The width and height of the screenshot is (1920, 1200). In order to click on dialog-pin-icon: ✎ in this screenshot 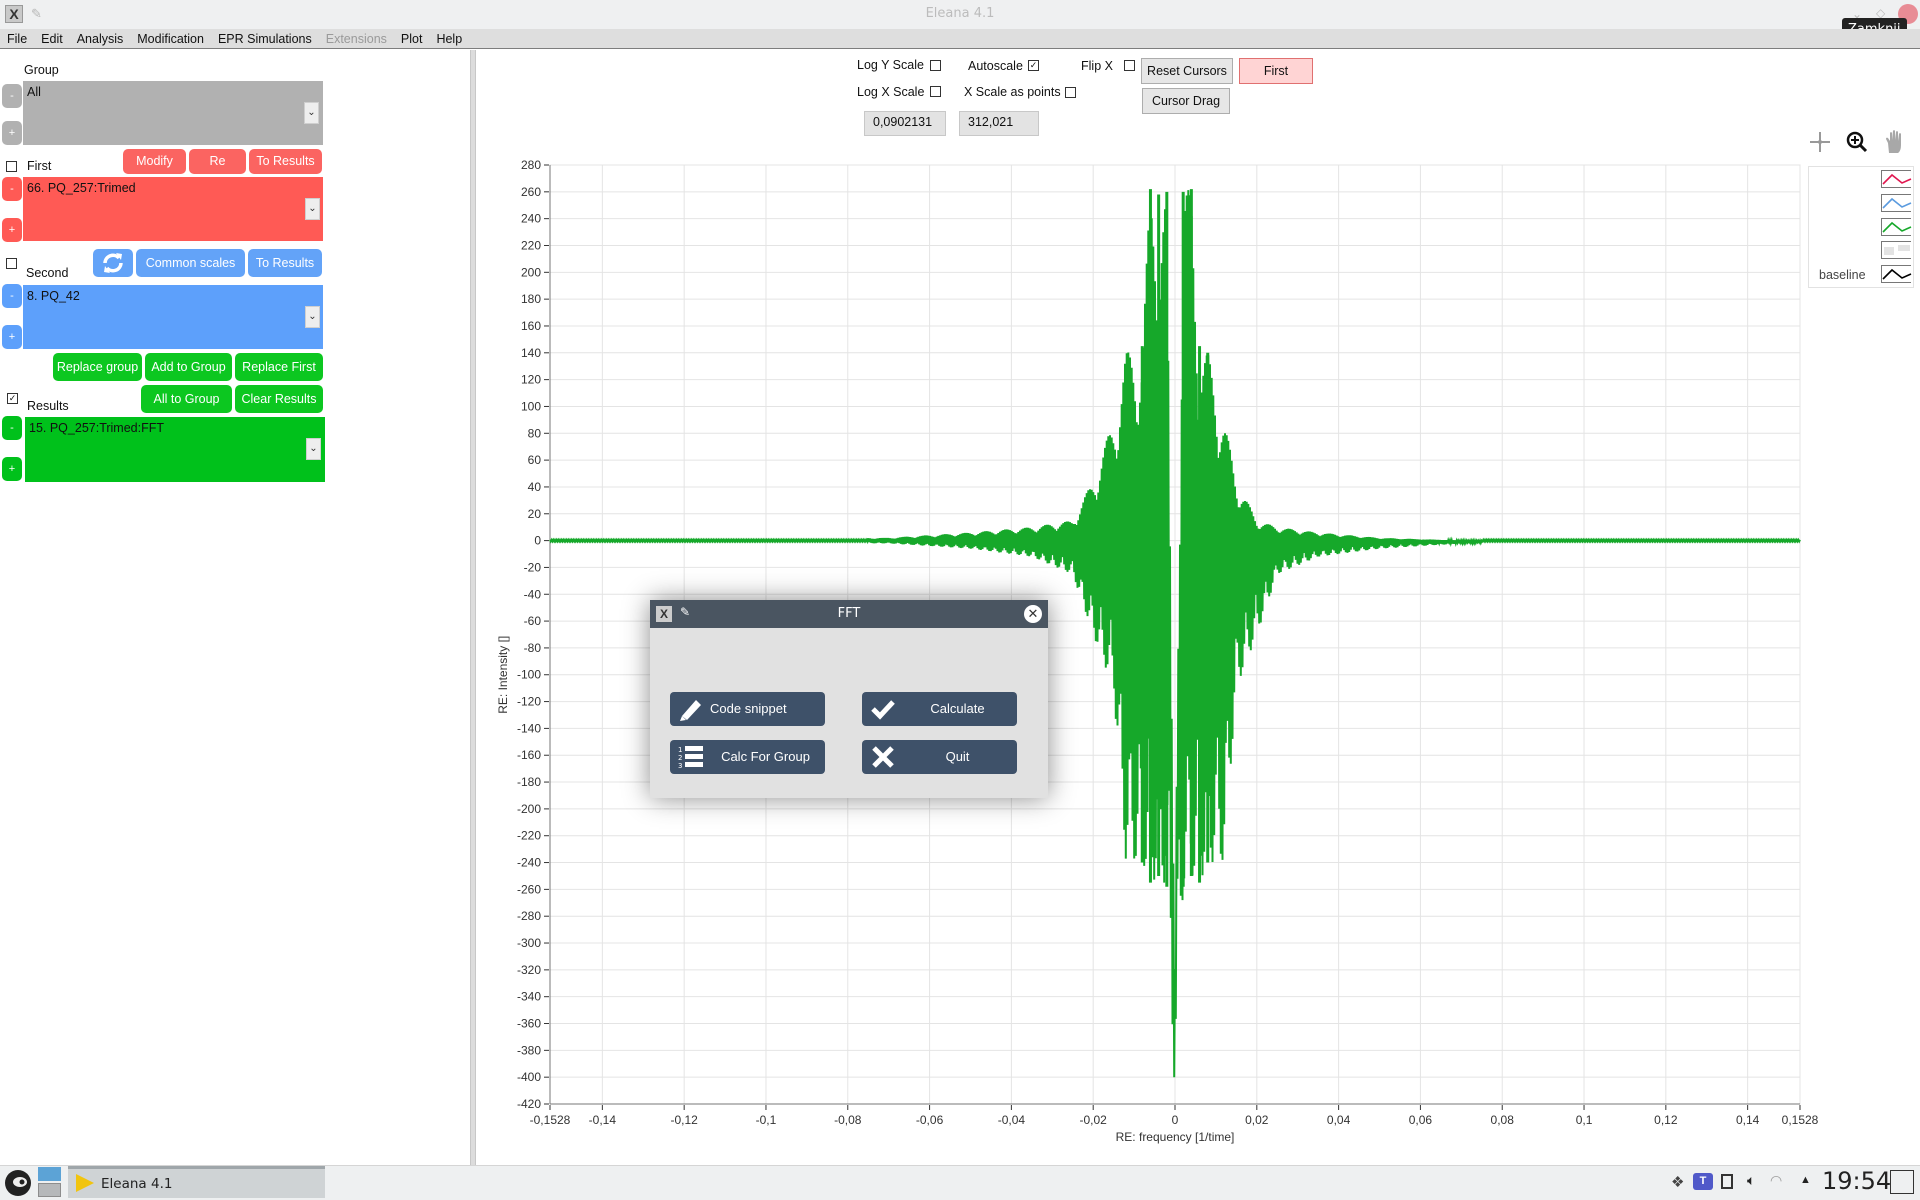, I will do `click(685, 612)`.